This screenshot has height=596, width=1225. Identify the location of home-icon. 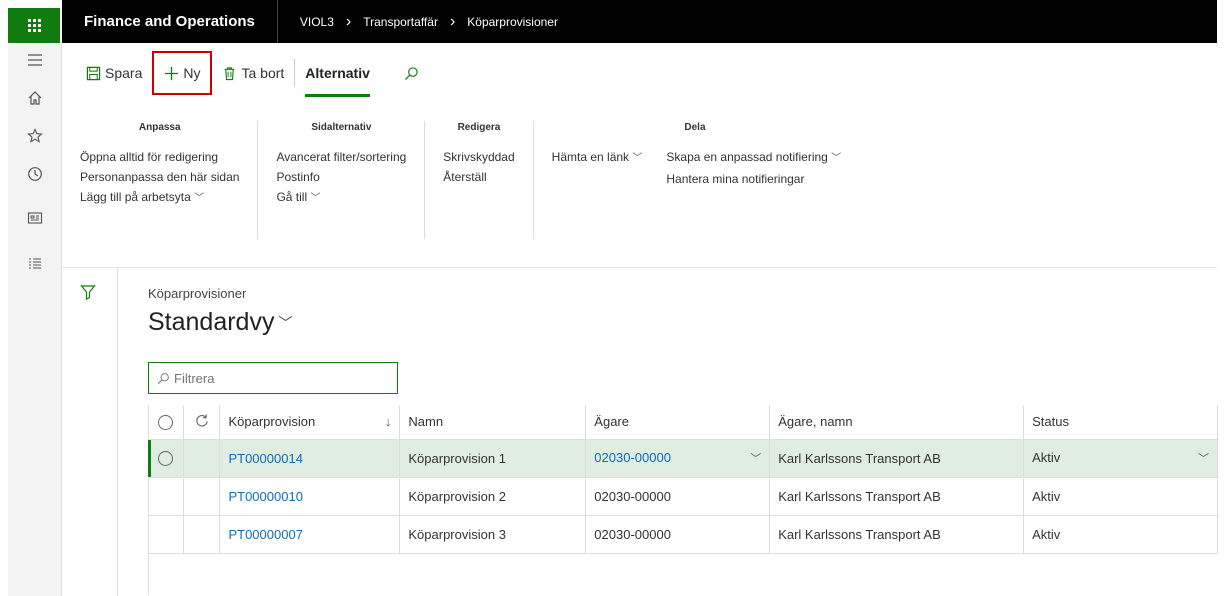
(35, 98).